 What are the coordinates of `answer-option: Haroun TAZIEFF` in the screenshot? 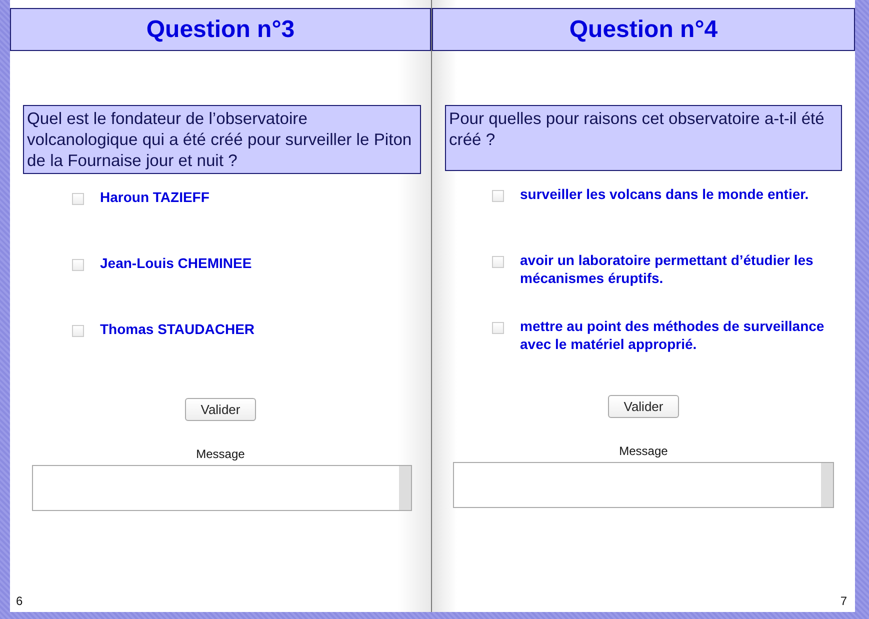 It's located at (155, 197).